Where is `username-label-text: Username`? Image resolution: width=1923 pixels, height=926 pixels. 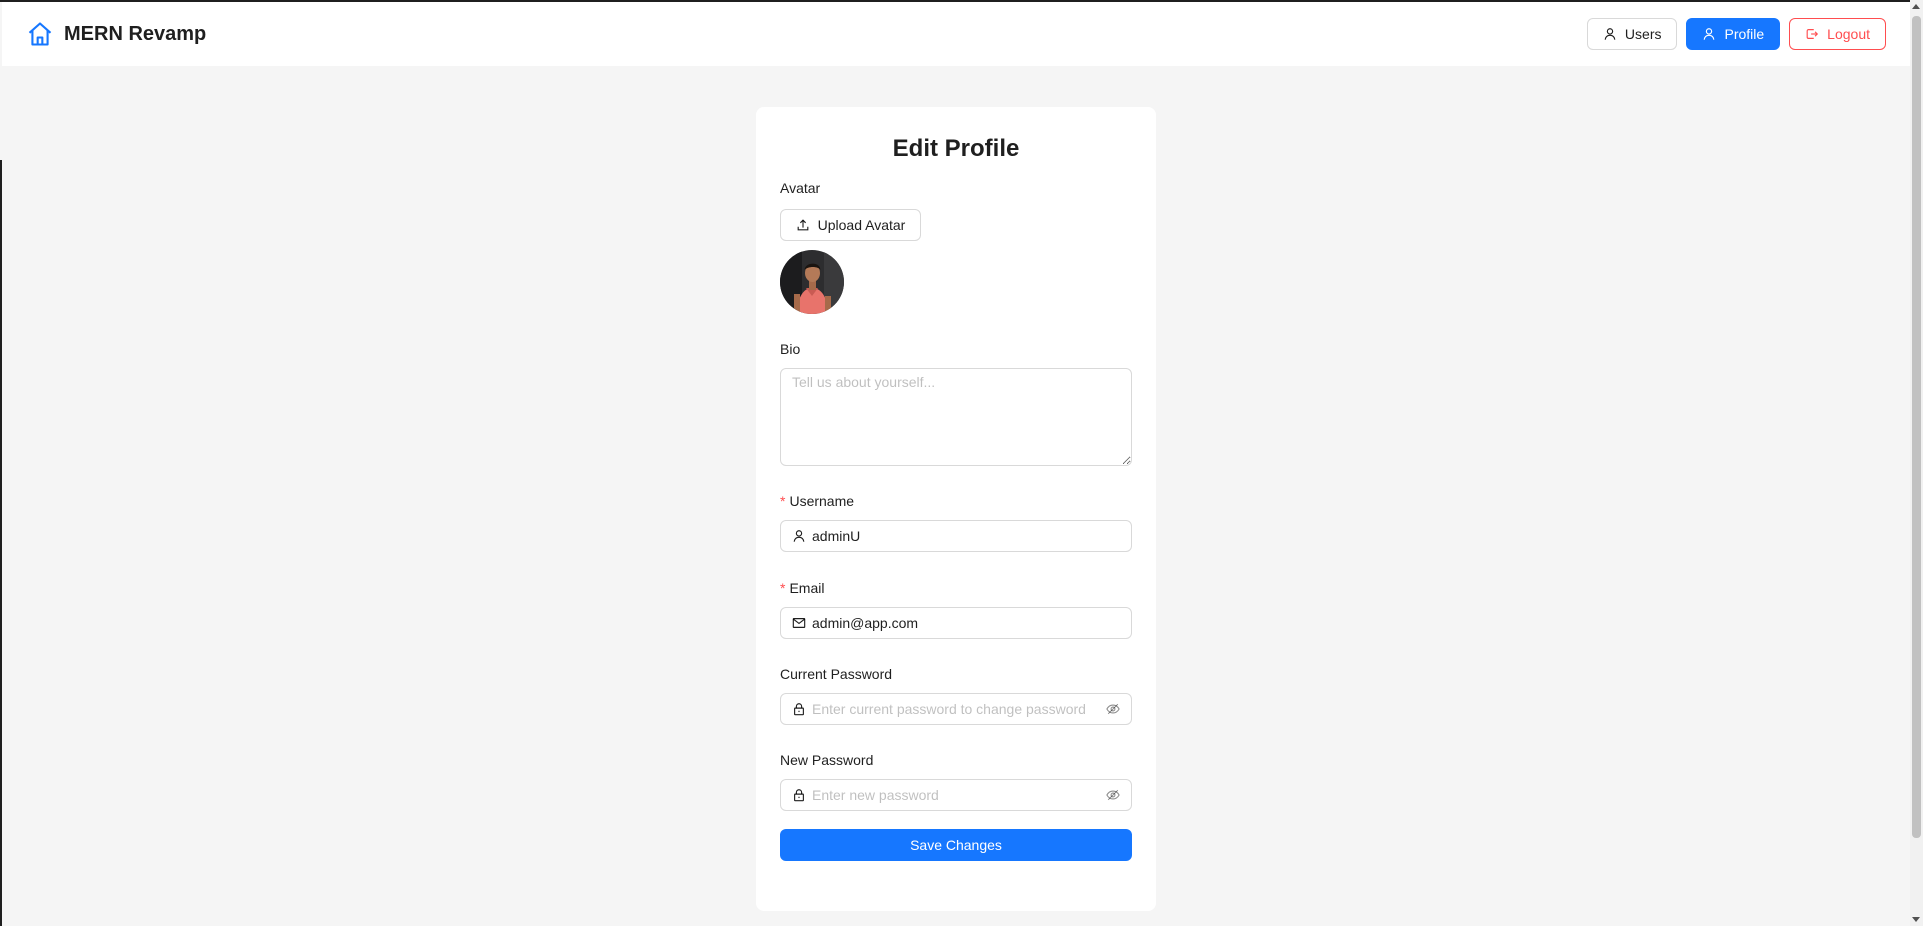
username-label-text: Username is located at coordinates (822, 501).